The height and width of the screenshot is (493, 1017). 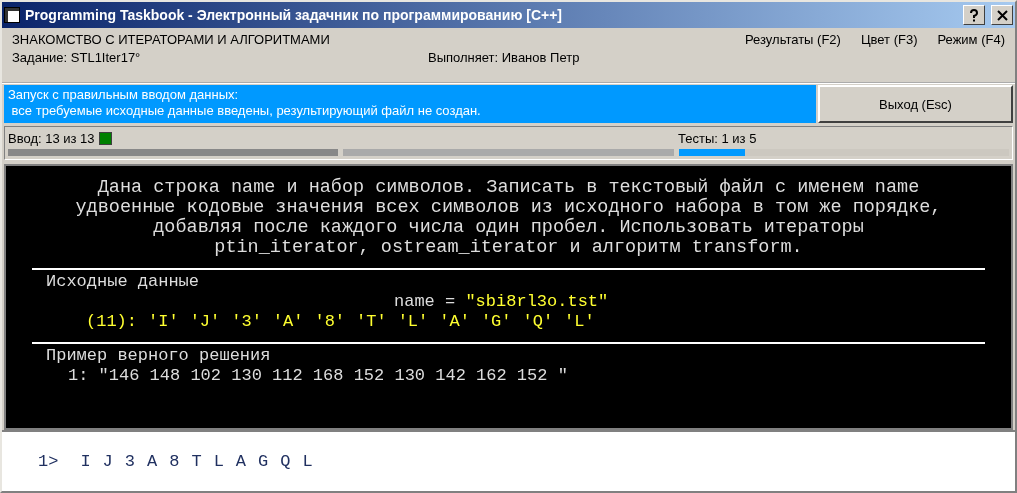 What do you see at coordinates (12, 15) in the screenshot?
I see `app-icon` at bounding box center [12, 15].